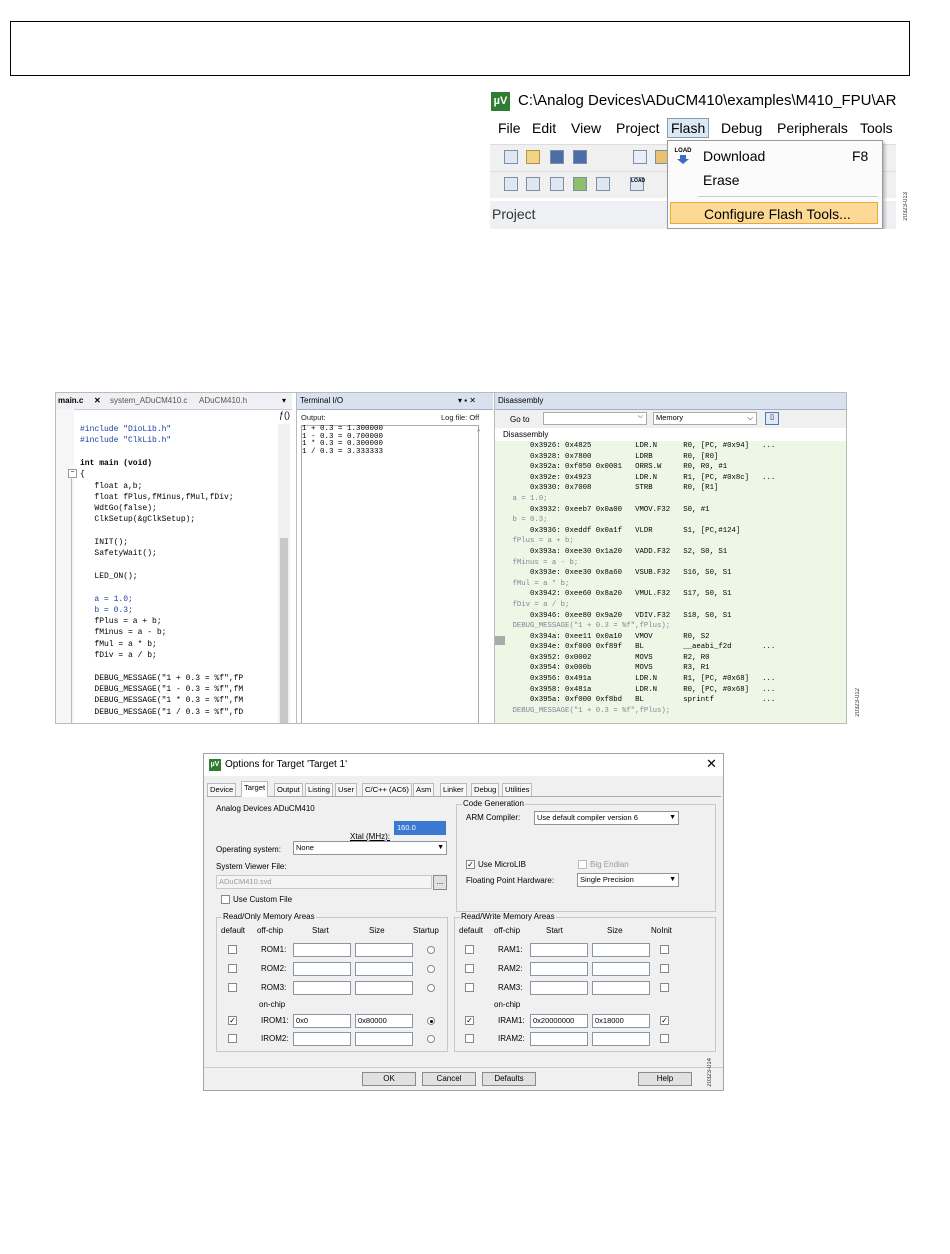 The height and width of the screenshot is (1254, 950). What do you see at coordinates (284, 400) in the screenshot?
I see `tab-list-chevron-down-icon: ▾` at bounding box center [284, 400].